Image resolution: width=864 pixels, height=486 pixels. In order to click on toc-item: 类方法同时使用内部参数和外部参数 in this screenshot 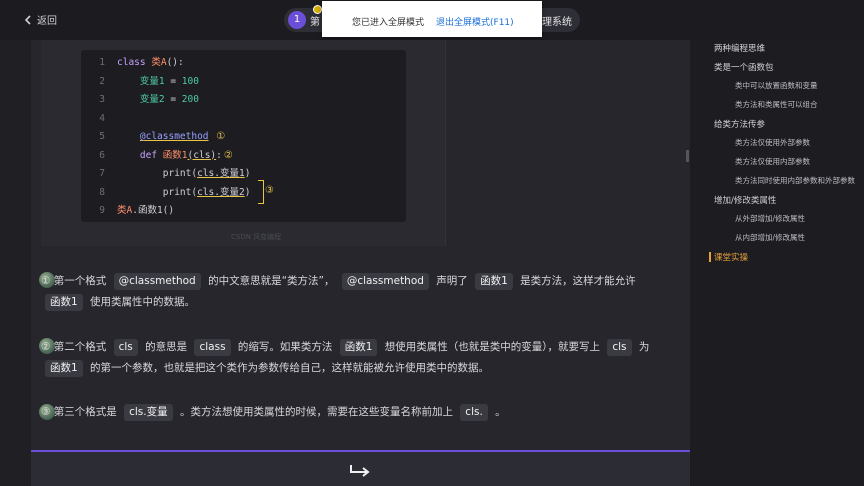, I will do `click(795, 180)`.